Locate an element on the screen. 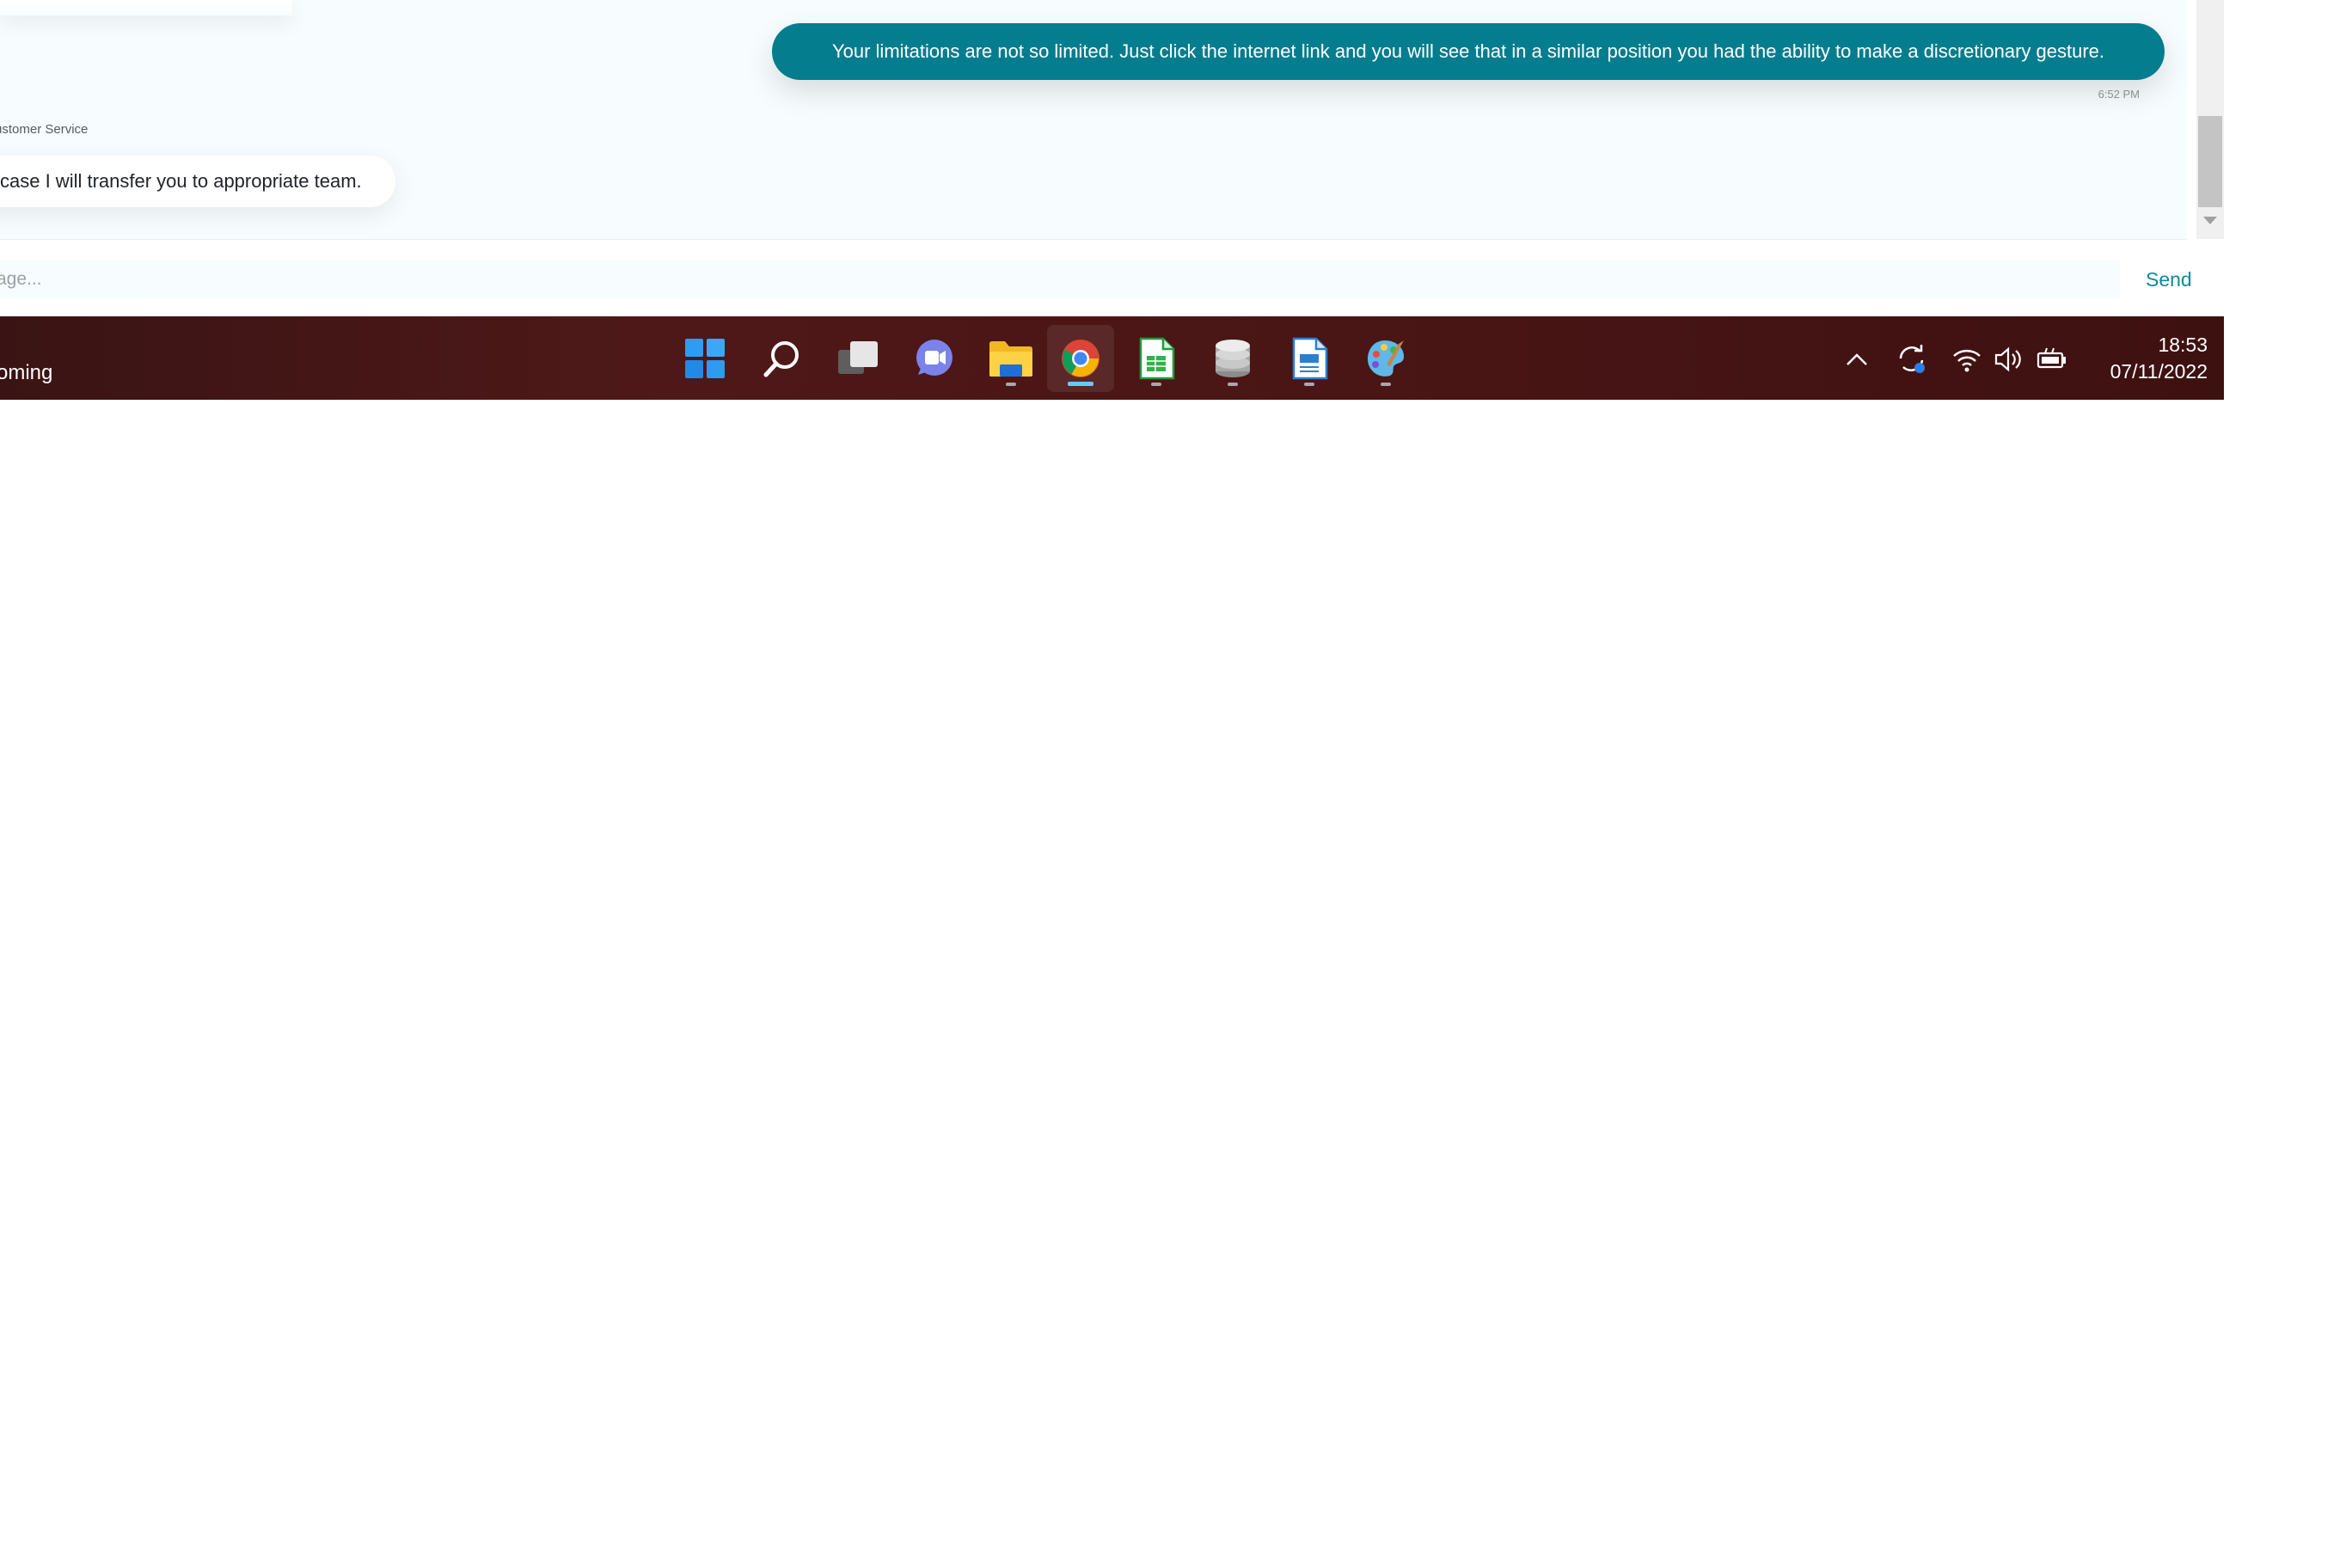  search-icon is located at coordinates (781, 359).